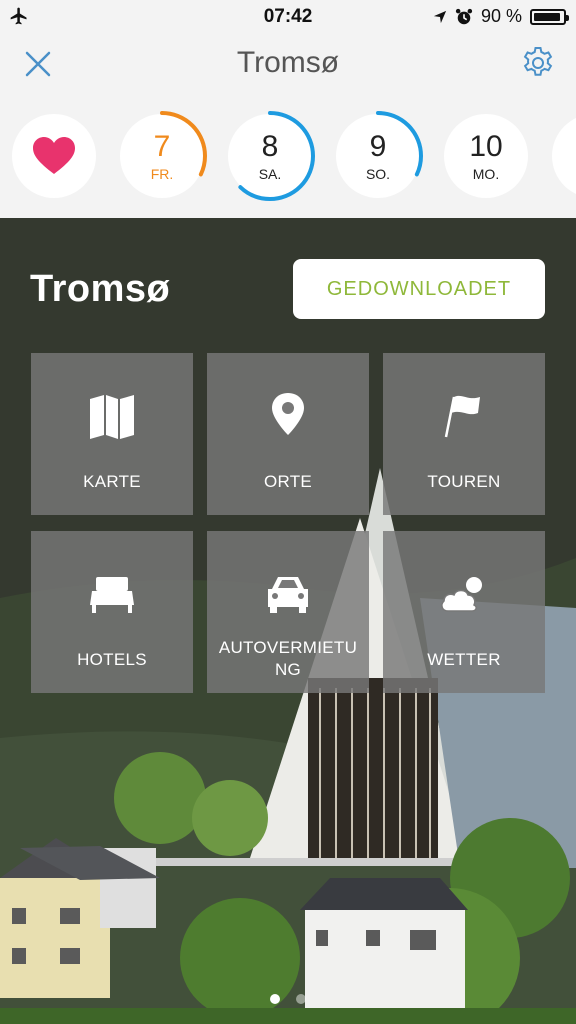 This screenshot has height=1024, width=576. What do you see at coordinates (464, 16) in the screenshot?
I see `alarm-icon` at bounding box center [464, 16].